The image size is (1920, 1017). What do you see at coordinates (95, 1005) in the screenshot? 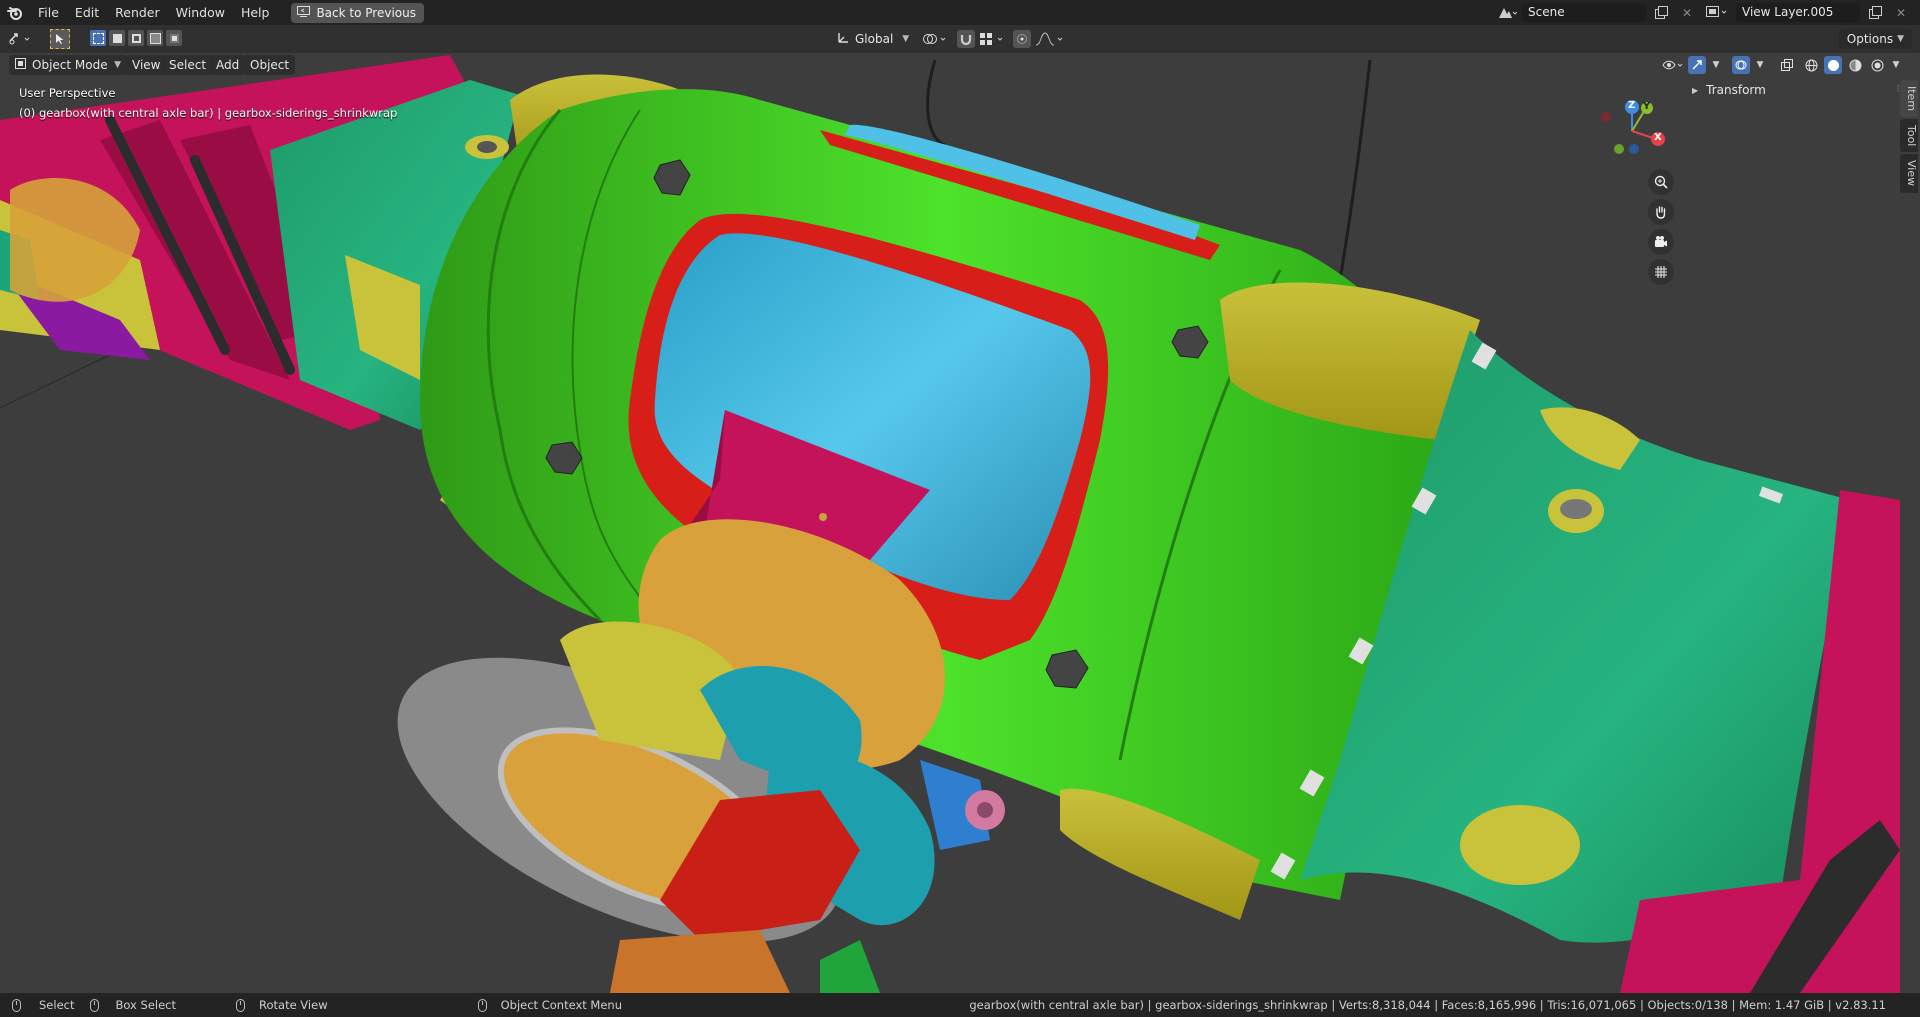
I see `mouse-drag-icon` at bounding box center [95, 1005].